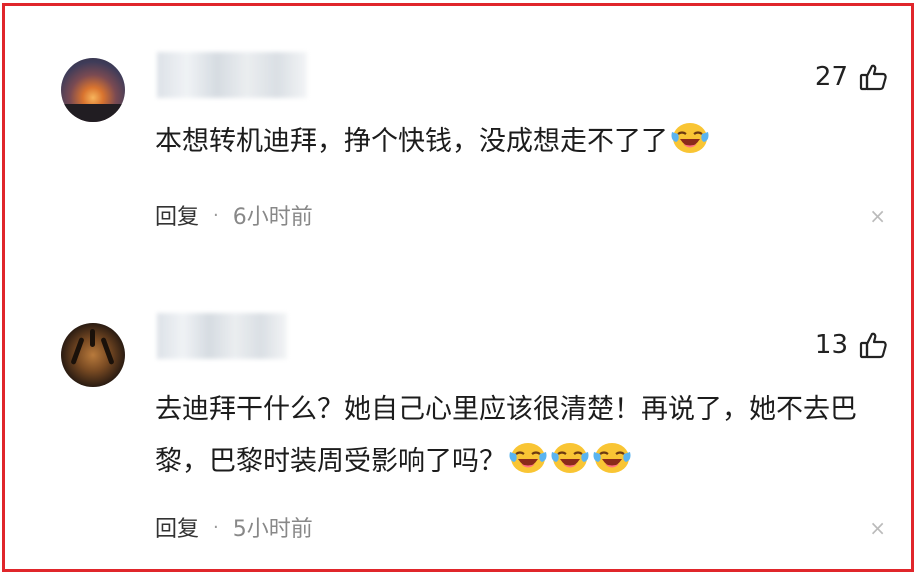 This screenshot has height=574, width=916. I want to click on comment-timestamp: 5小时前, so click(272, 529).